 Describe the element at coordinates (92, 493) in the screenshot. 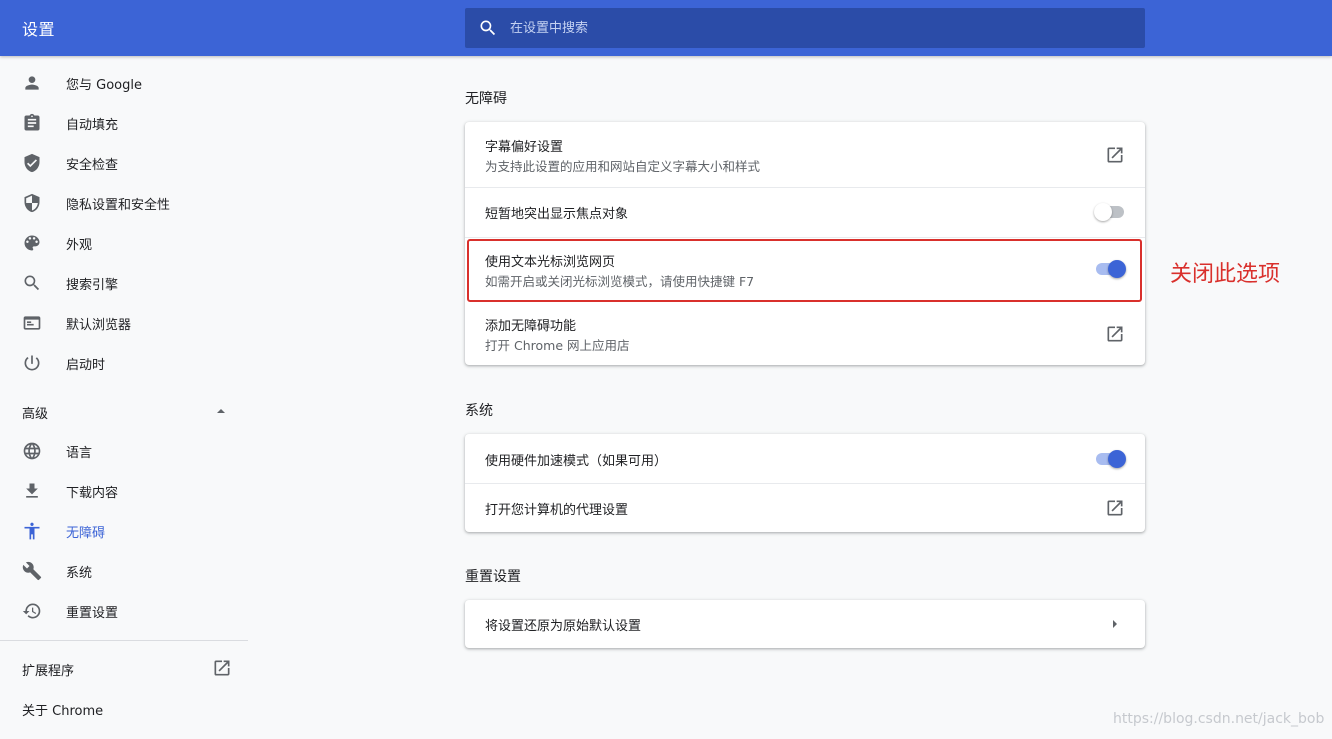

I see `sidebar-item-label: 下载内容` at that location.